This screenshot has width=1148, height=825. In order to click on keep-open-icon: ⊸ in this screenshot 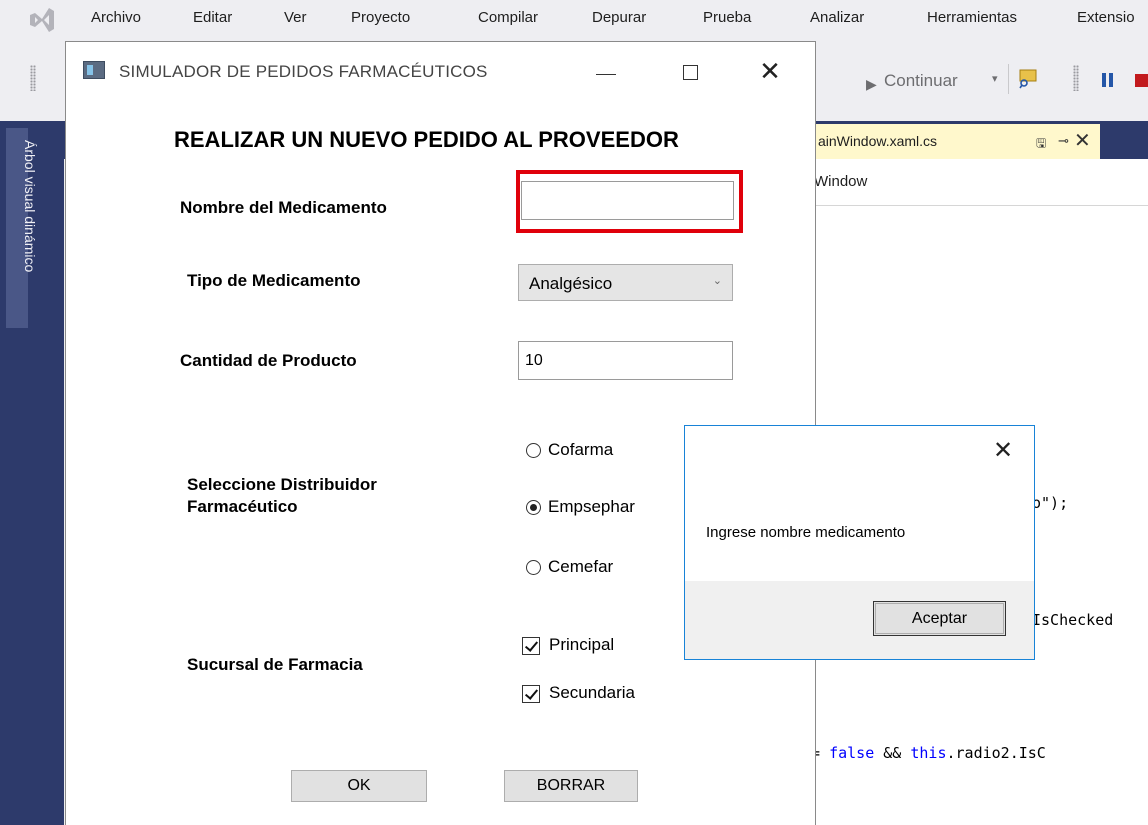, I will do `click(1063, 141)`.